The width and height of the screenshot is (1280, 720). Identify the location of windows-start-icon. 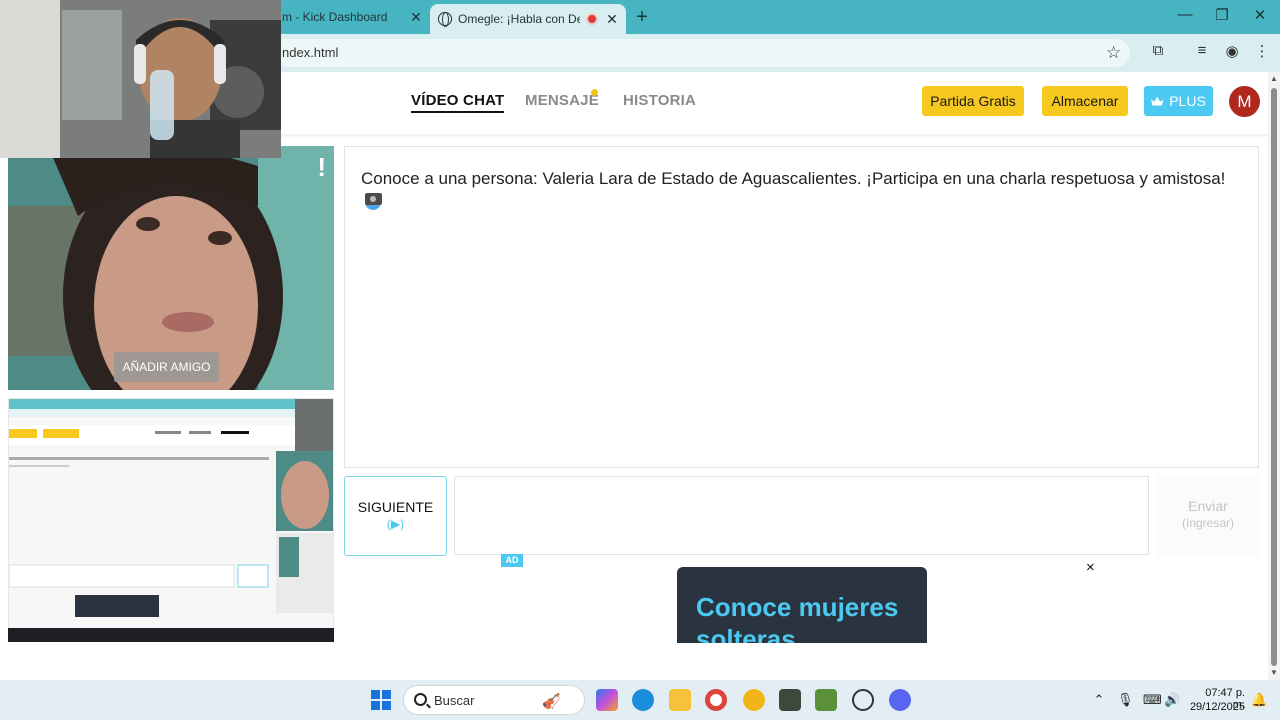
(381, 700).